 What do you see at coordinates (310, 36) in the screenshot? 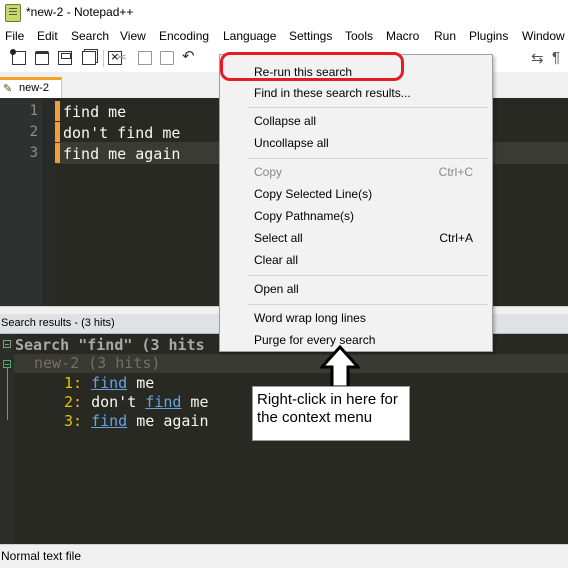
I see `menu-settings: Settings` at bounding box center [310, 36].